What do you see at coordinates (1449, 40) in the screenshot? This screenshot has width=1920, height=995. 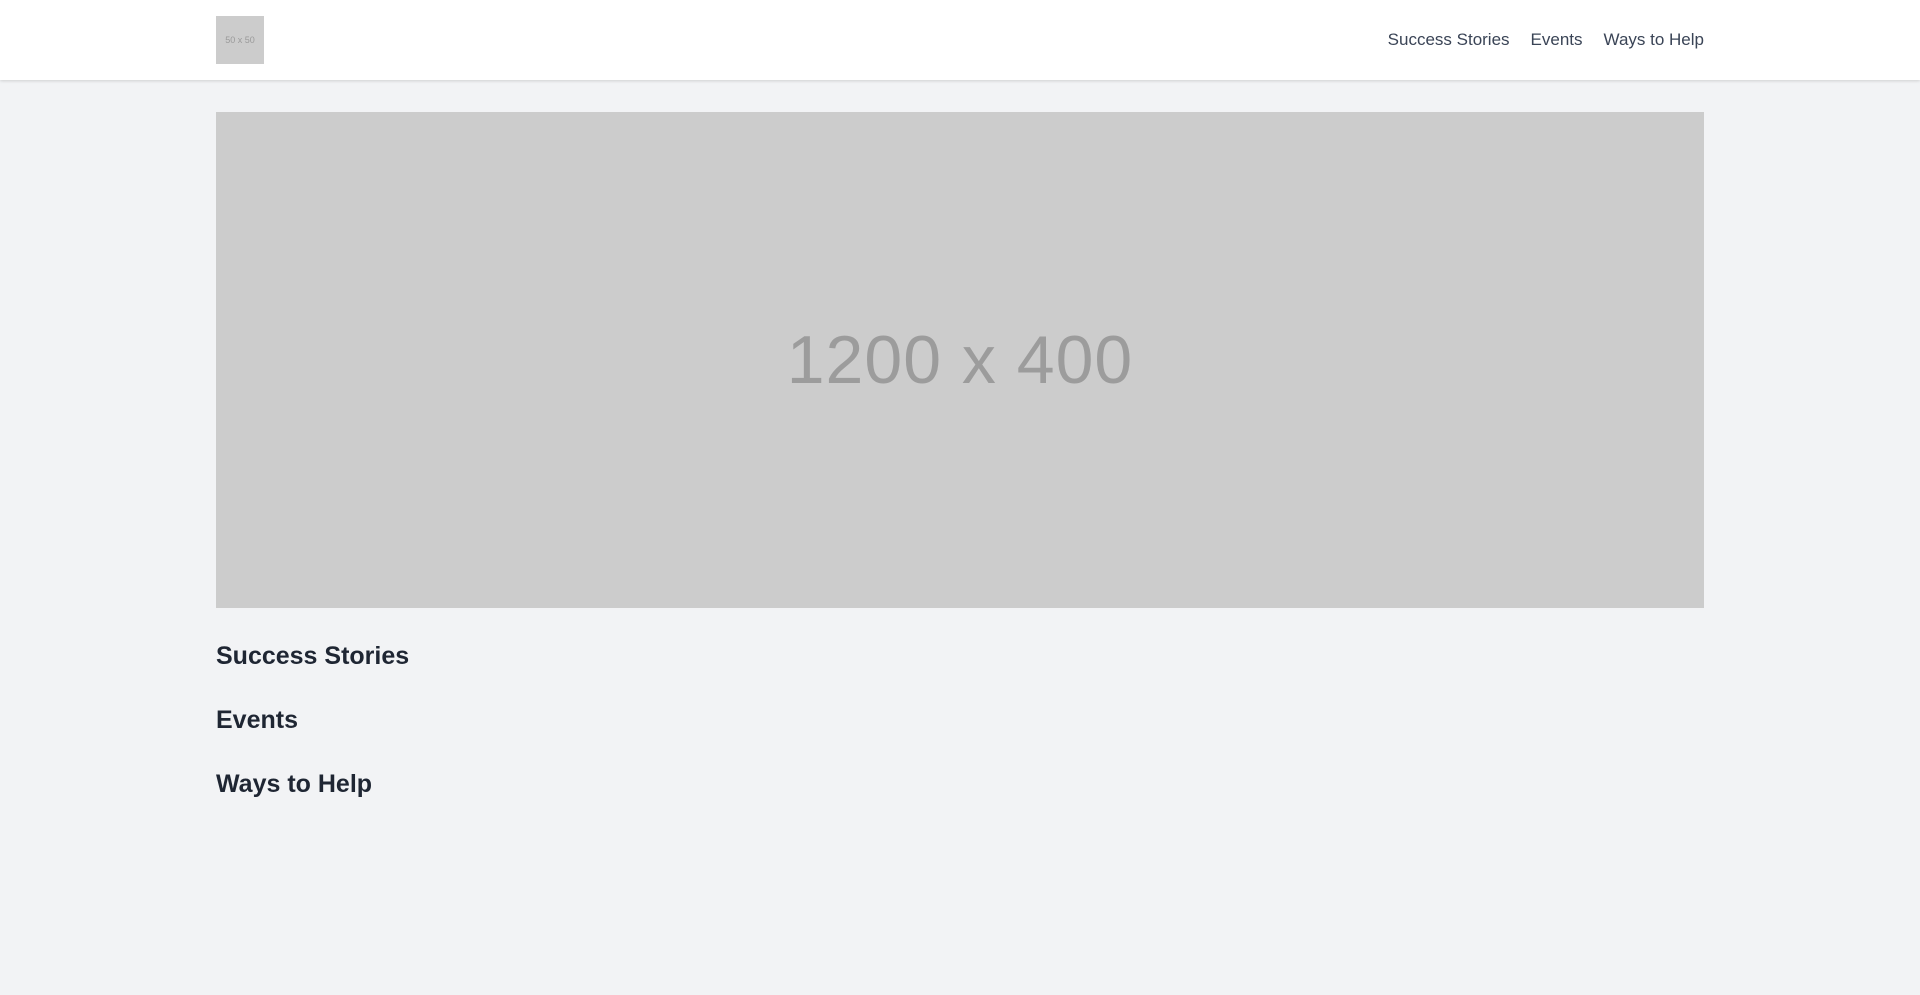 I see `nav-link-success-stories: Success Stories` at bounding box center [1449, 40].